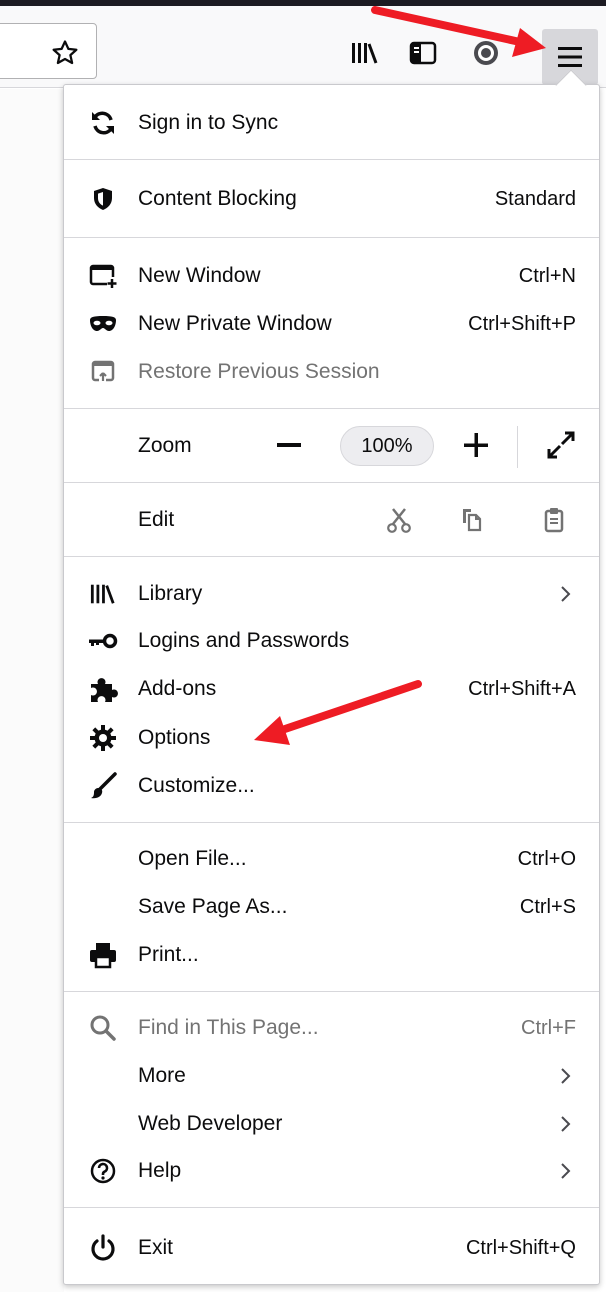 This screenshot has height=1292, width=606. What do you see at coordinates (486, 53) in the screenshot?
I see `account-icon` at bounding box center [486, 53].